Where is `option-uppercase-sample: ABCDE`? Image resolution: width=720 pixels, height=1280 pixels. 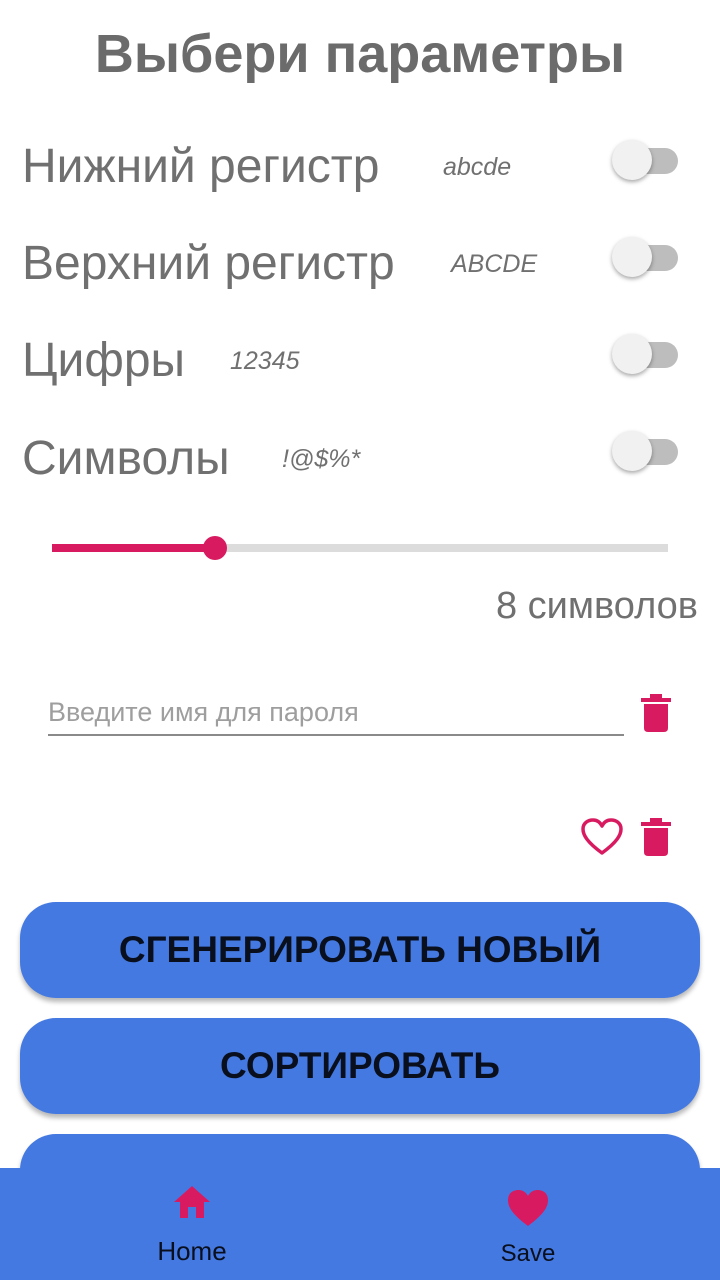
option-uppercase-sample: ABCDE is located at coordinates (494, 264).